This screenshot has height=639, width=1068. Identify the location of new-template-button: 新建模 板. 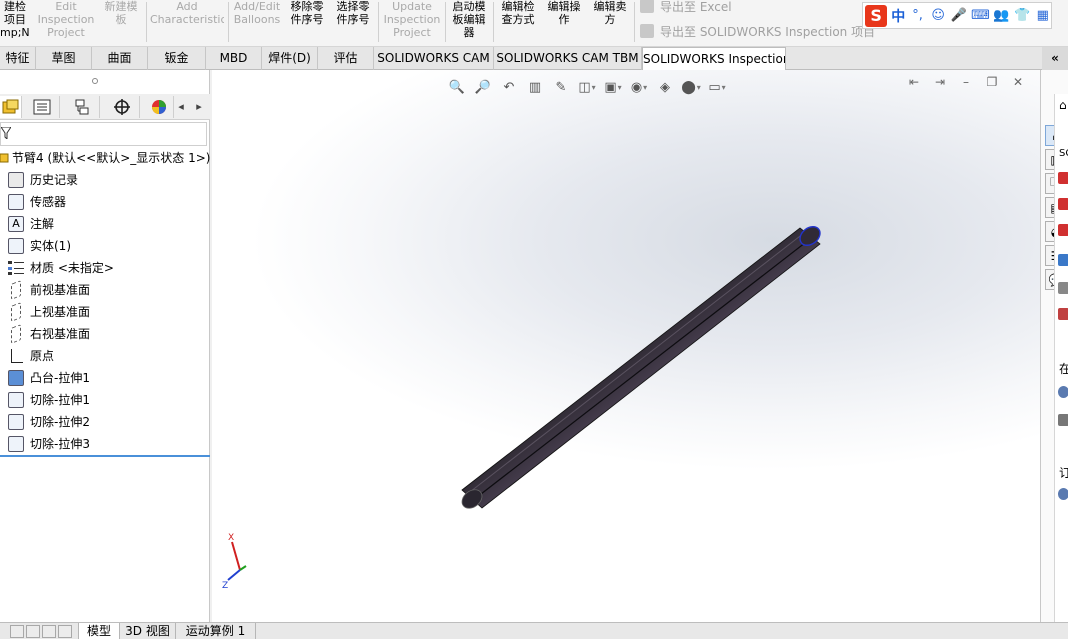
(121, 22).